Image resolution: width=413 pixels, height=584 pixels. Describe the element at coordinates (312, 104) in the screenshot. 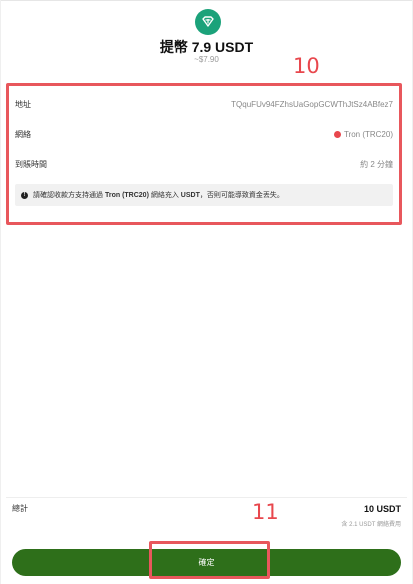

I see `address-value: TQquFUv94FZhsUaGopGCWThJtSz4ABfez7` at that location.